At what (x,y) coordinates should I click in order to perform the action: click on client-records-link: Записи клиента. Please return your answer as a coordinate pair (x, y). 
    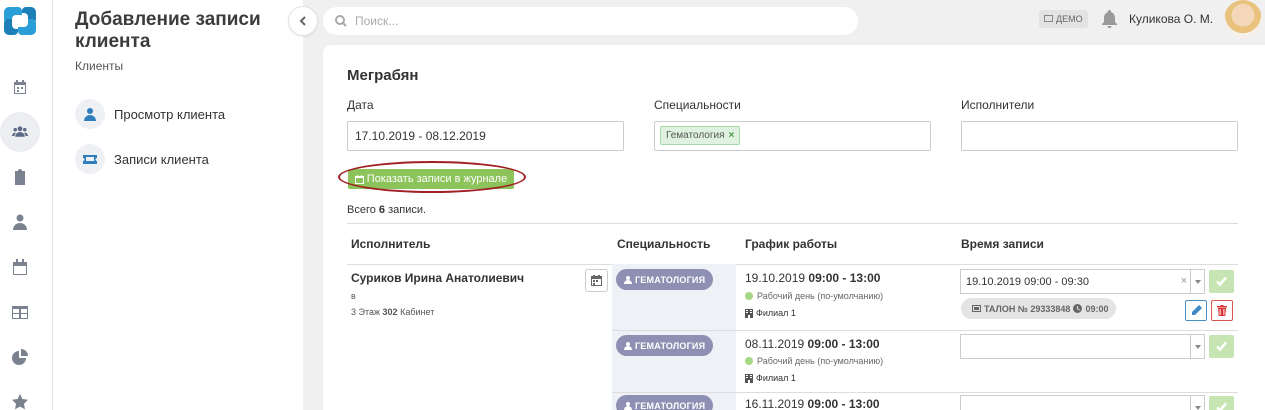
    Looking at the image, I should click on (142, 159).